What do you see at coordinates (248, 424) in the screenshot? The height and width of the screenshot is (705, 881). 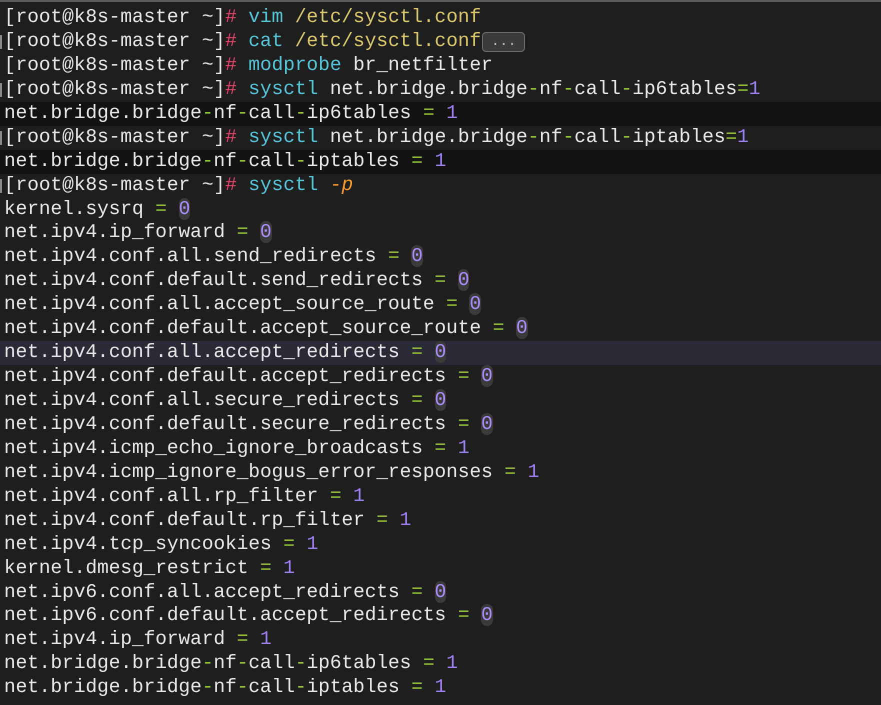 I see `output-line: net.ipv4.conf.default.secure_redirects = 0` at bounding box center [248, 424].